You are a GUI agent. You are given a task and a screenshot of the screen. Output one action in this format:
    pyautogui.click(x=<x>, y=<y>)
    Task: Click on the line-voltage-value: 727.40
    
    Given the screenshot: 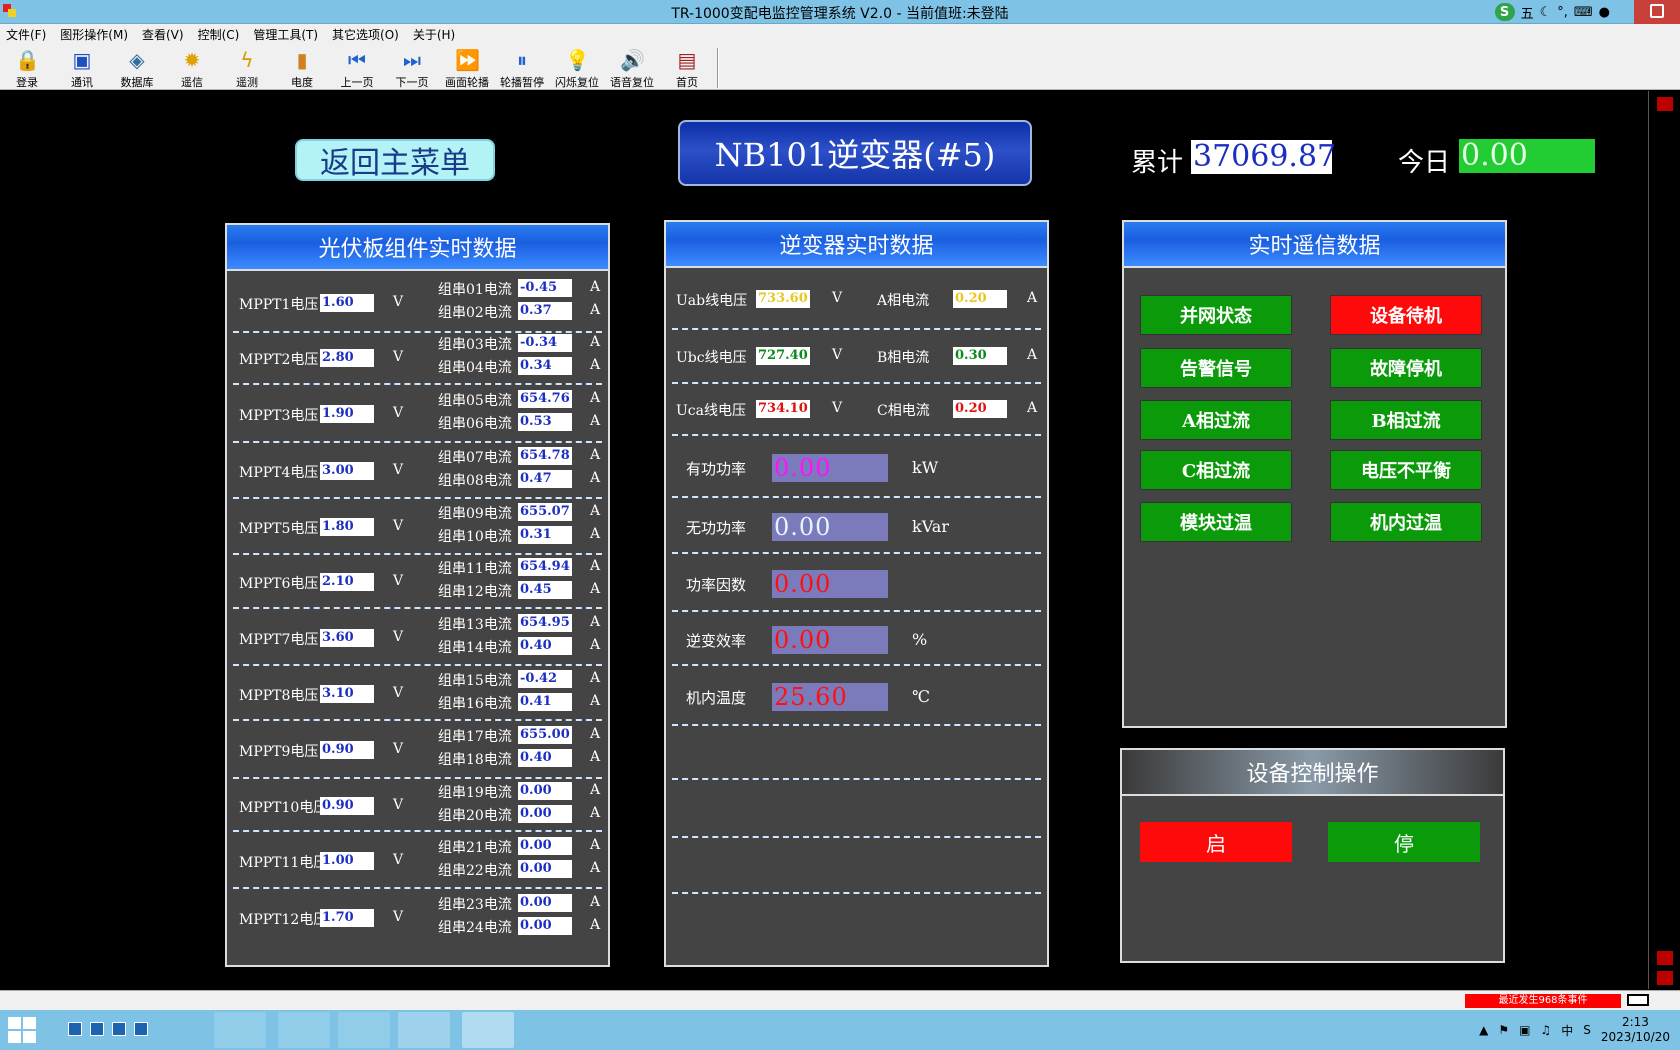 What is the action you would take?
    pyautogui.click(x=783, y=356)
    